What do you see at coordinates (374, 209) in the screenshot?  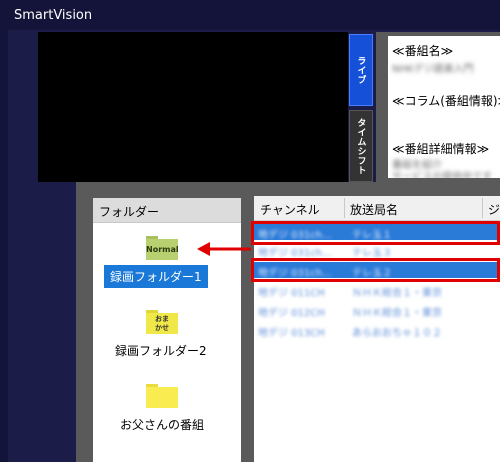 I see `column-header-station: 放送局名` at bounding box center [374, 209].